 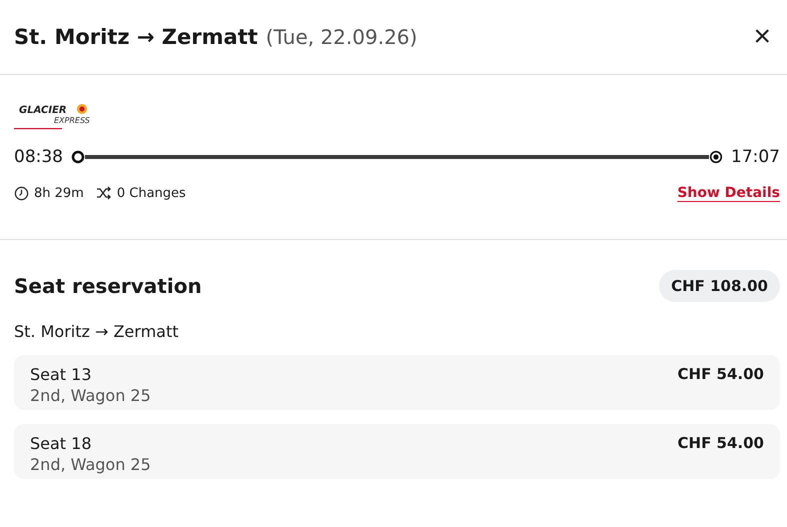 What do you see at coordinates (716, 157) in the screenshot?
I see `end-stop-icon` at bounding box center [716, 157].